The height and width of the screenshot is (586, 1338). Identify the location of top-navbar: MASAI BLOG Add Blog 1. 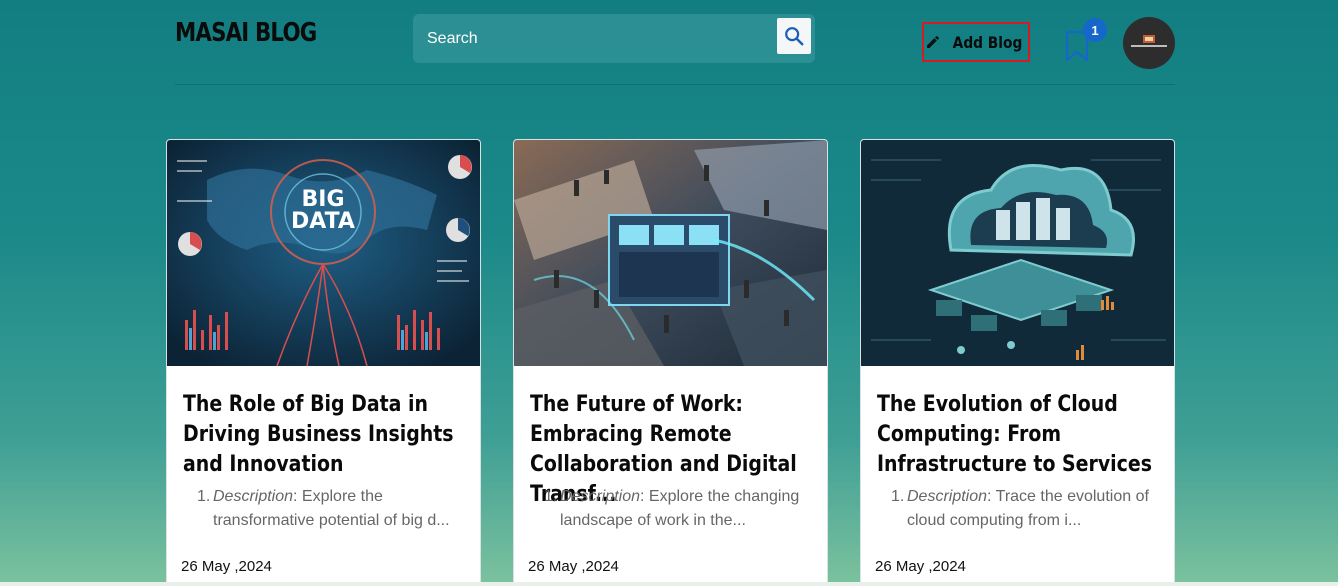
(669, 43).